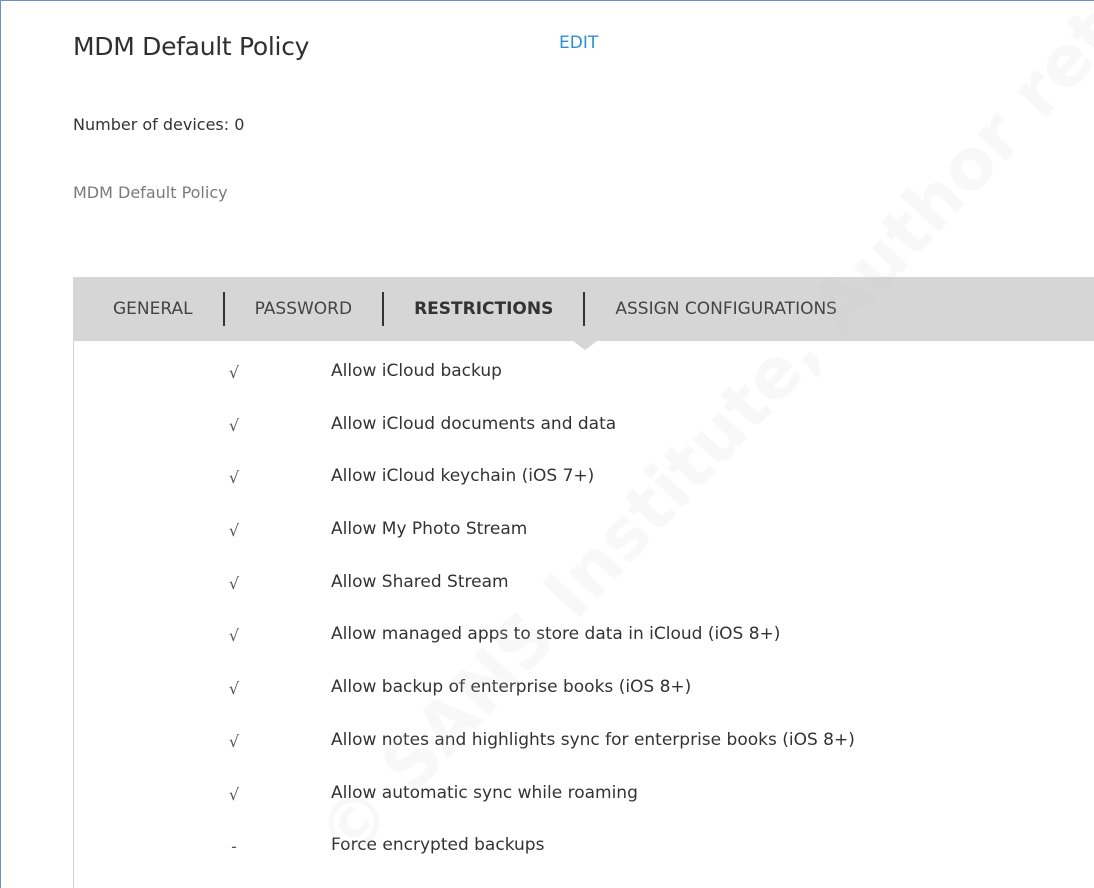 The width and height of the screenshot is (1094, 888). What do you see at coordinates (150, 192) in the screenshot?
I see `policy-description: MDM Default Policy` at bounding box center [150, 192].